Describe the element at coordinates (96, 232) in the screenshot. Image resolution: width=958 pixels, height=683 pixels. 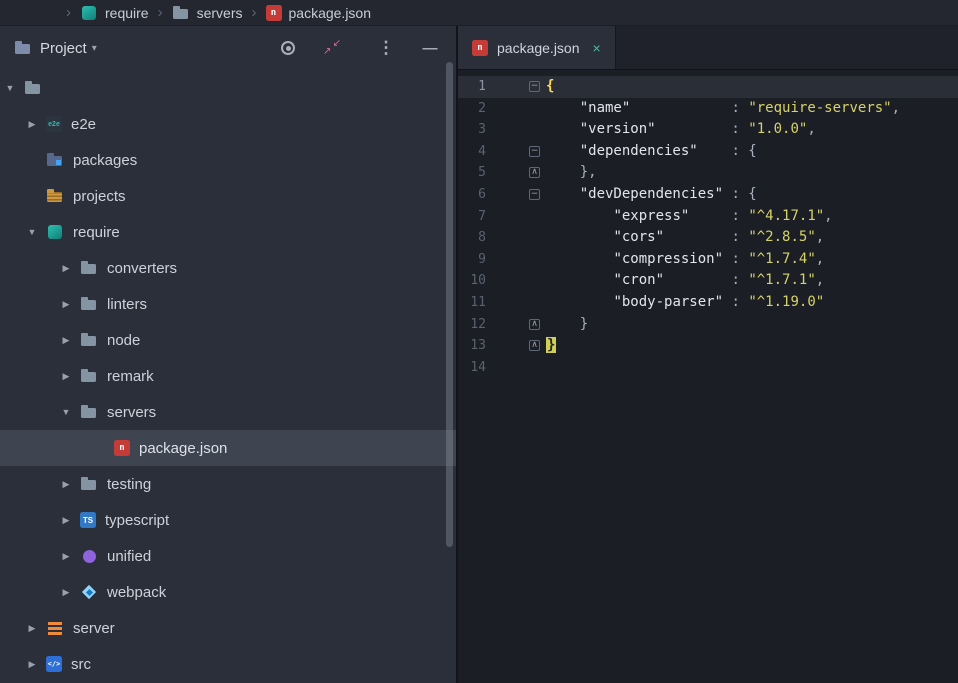
I see `tree-item-label: require` at that location.